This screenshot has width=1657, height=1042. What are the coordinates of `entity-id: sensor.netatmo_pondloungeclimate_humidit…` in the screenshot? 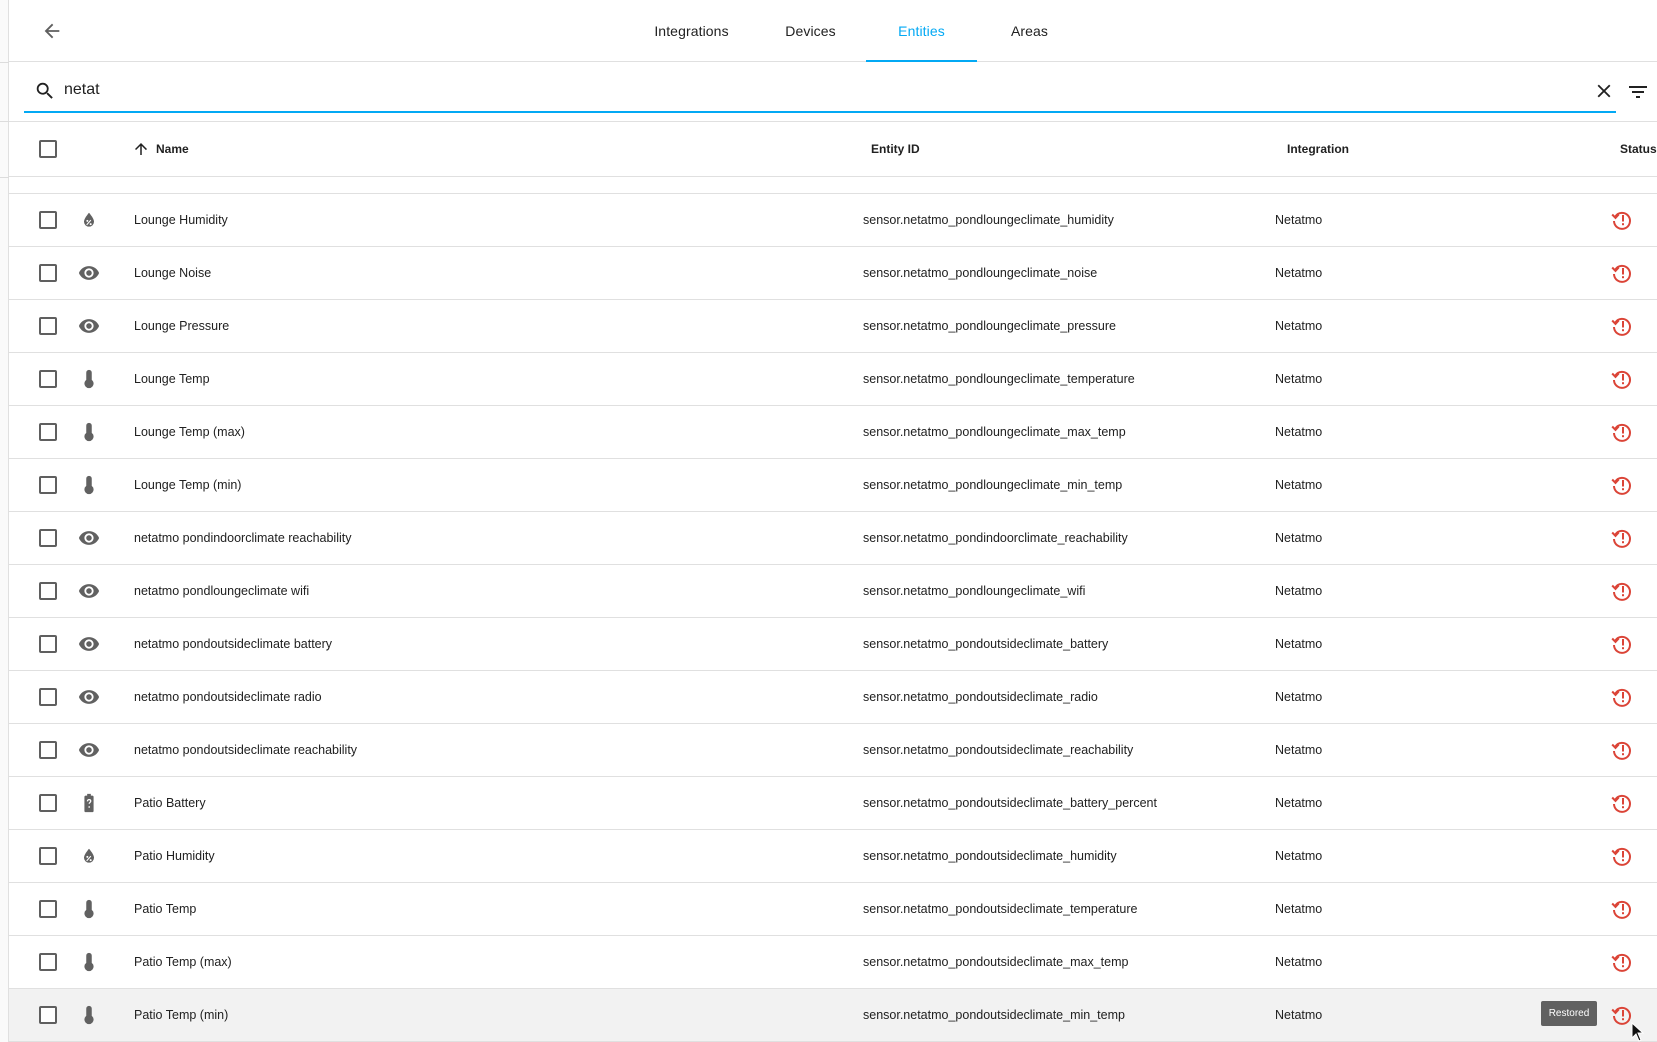 It's located at (988, 220).